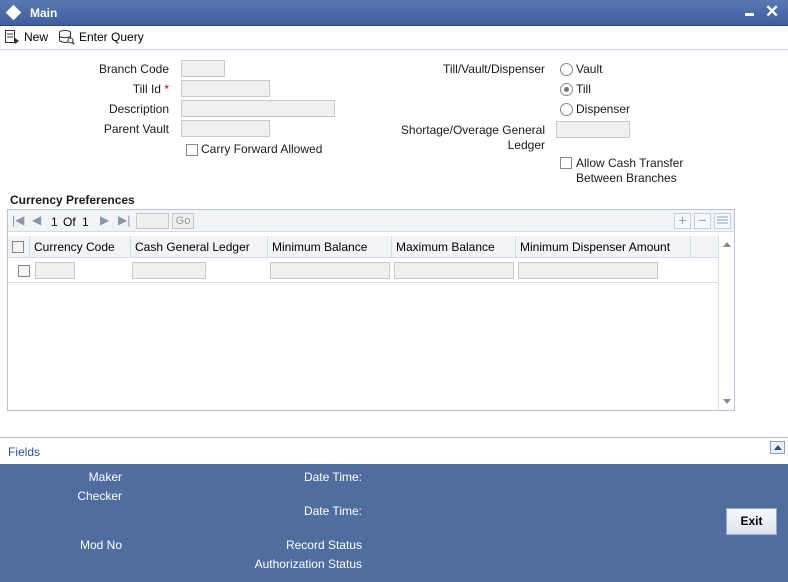 The width and height of the screenshot is (788, 582). I want to click on select-all-cell, so click(19, 247).